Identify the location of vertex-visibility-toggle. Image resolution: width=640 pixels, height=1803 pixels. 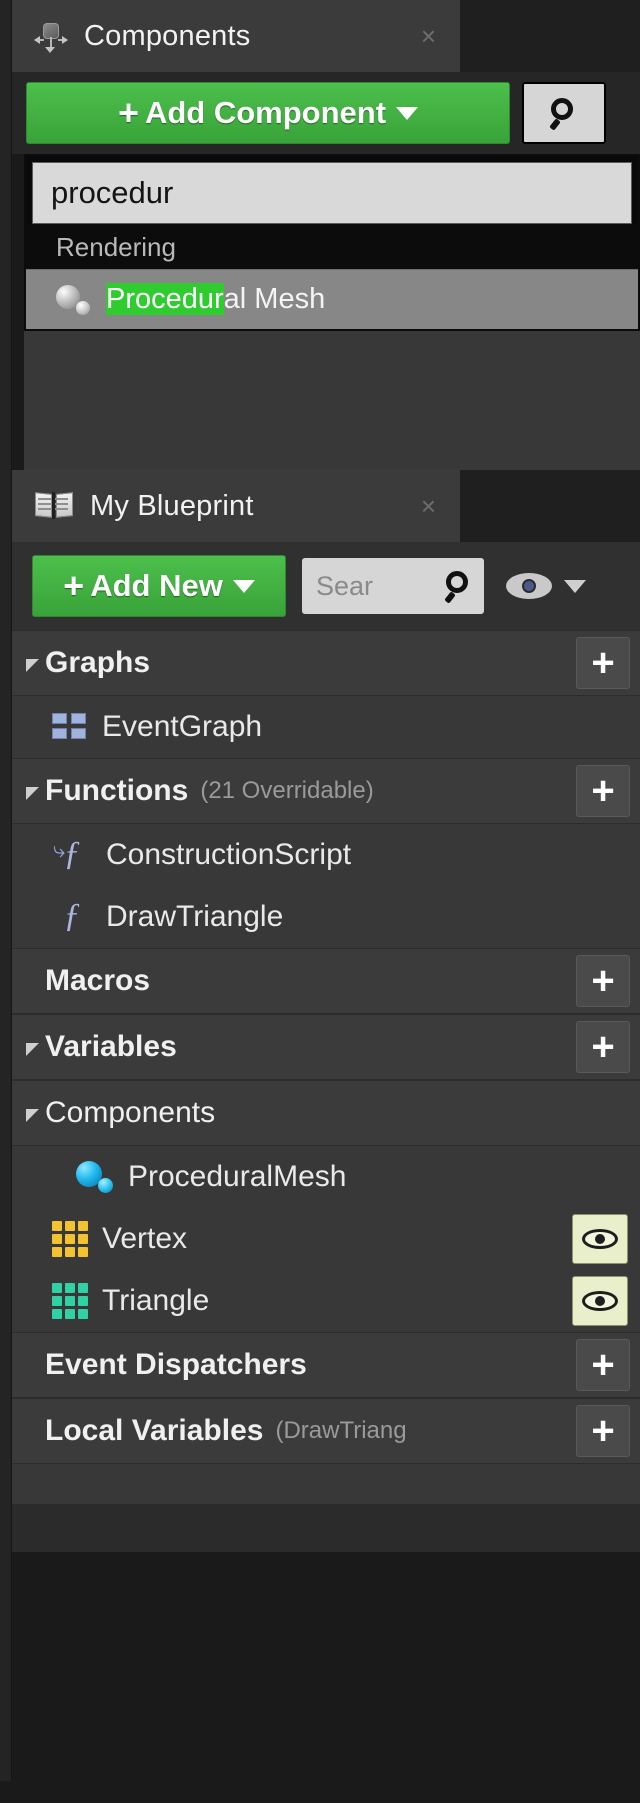
(600, 1239).